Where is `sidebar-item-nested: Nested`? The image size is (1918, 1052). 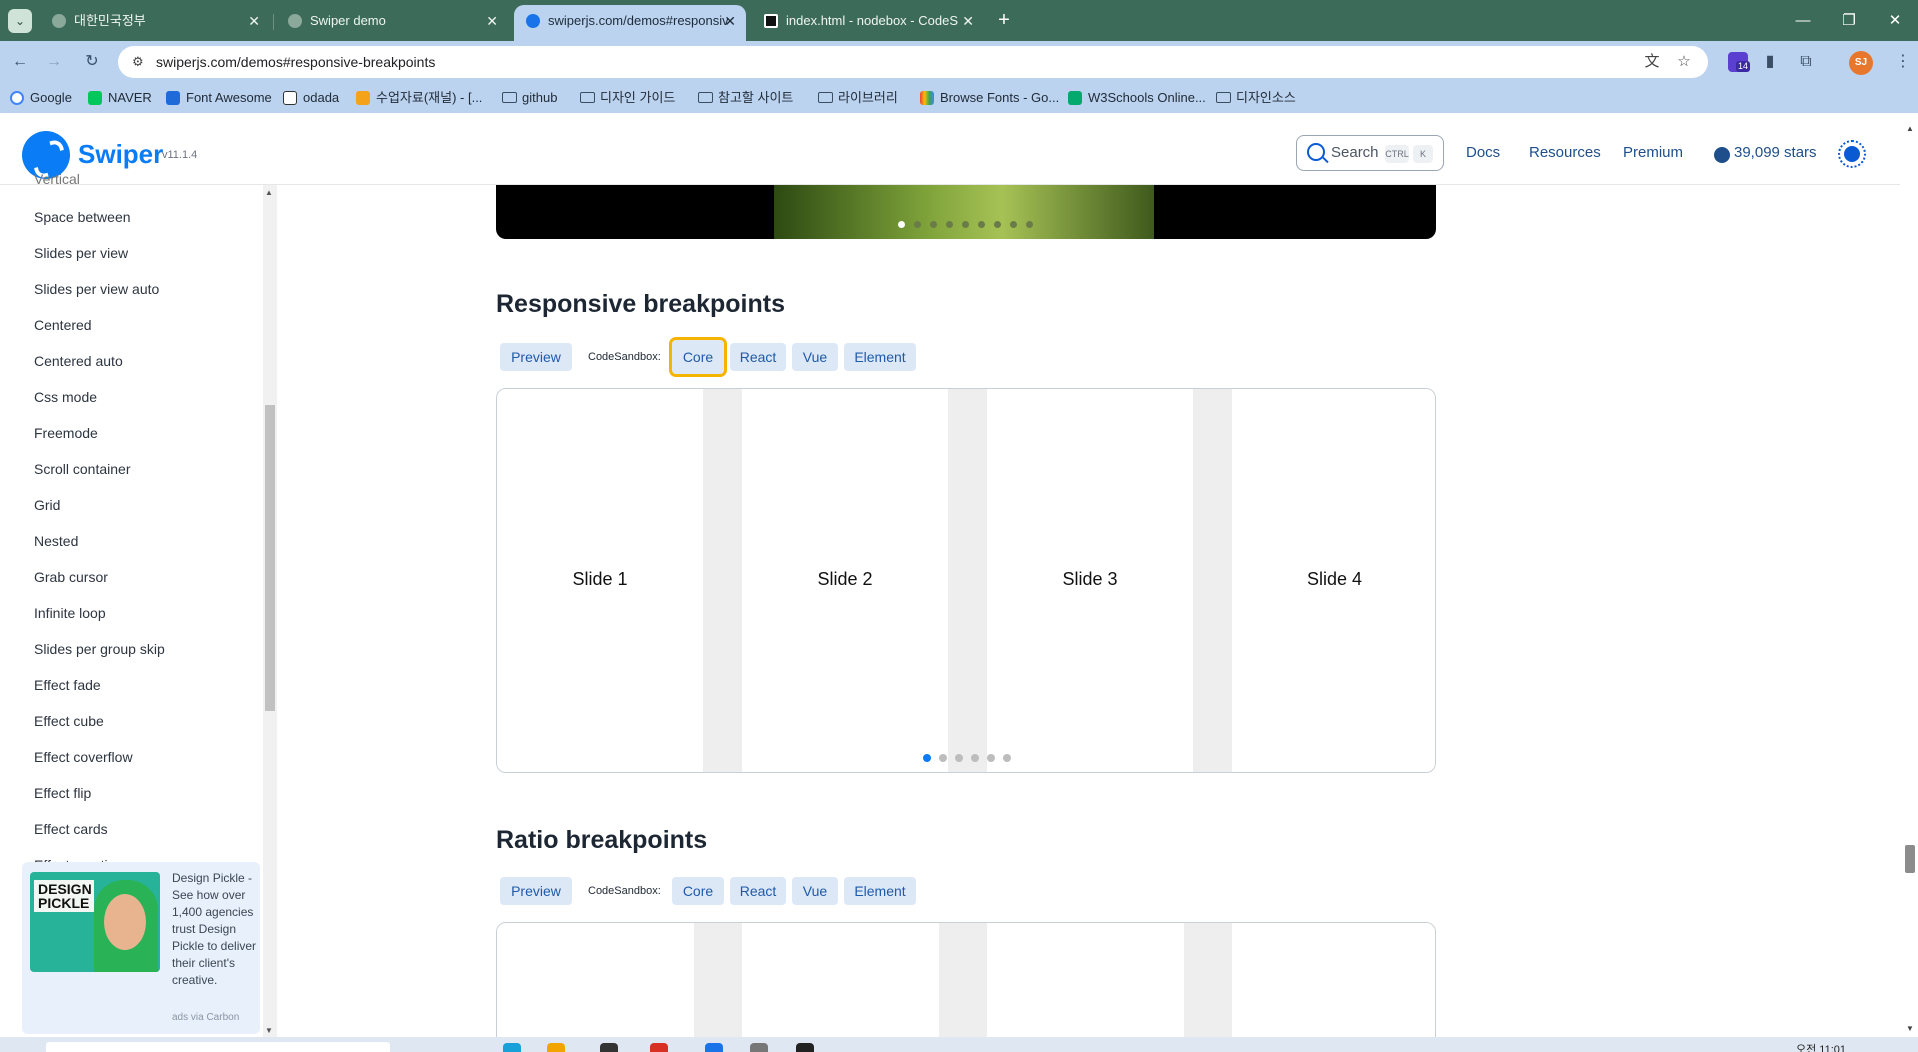 sidebar-item-nested: Nested is located at coordinates (56, 541).